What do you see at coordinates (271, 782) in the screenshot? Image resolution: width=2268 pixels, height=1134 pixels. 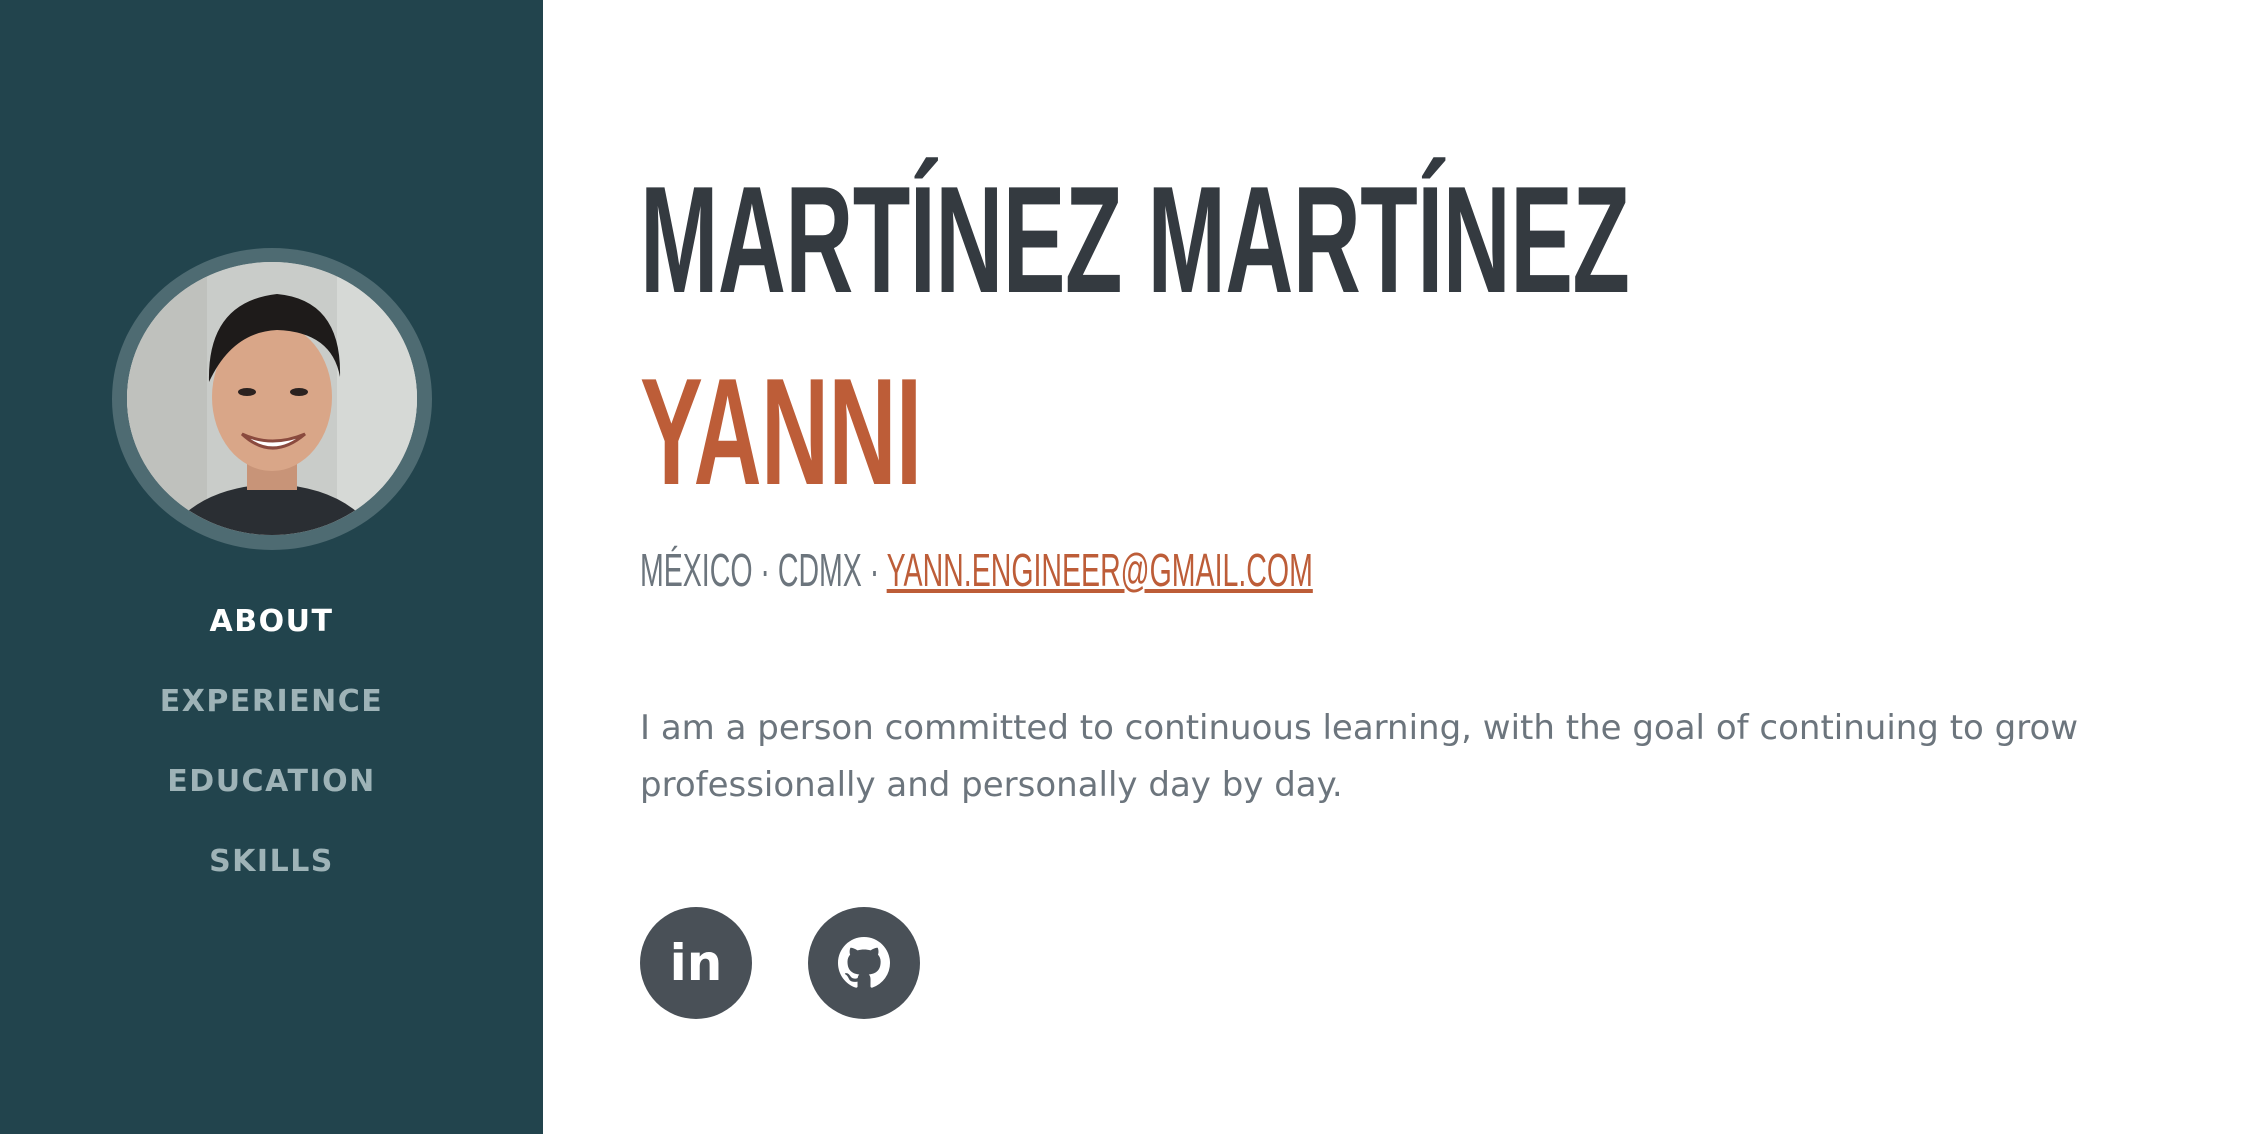 I see `nav-link-education: EDUCATION` at bounding box center [271, 782].